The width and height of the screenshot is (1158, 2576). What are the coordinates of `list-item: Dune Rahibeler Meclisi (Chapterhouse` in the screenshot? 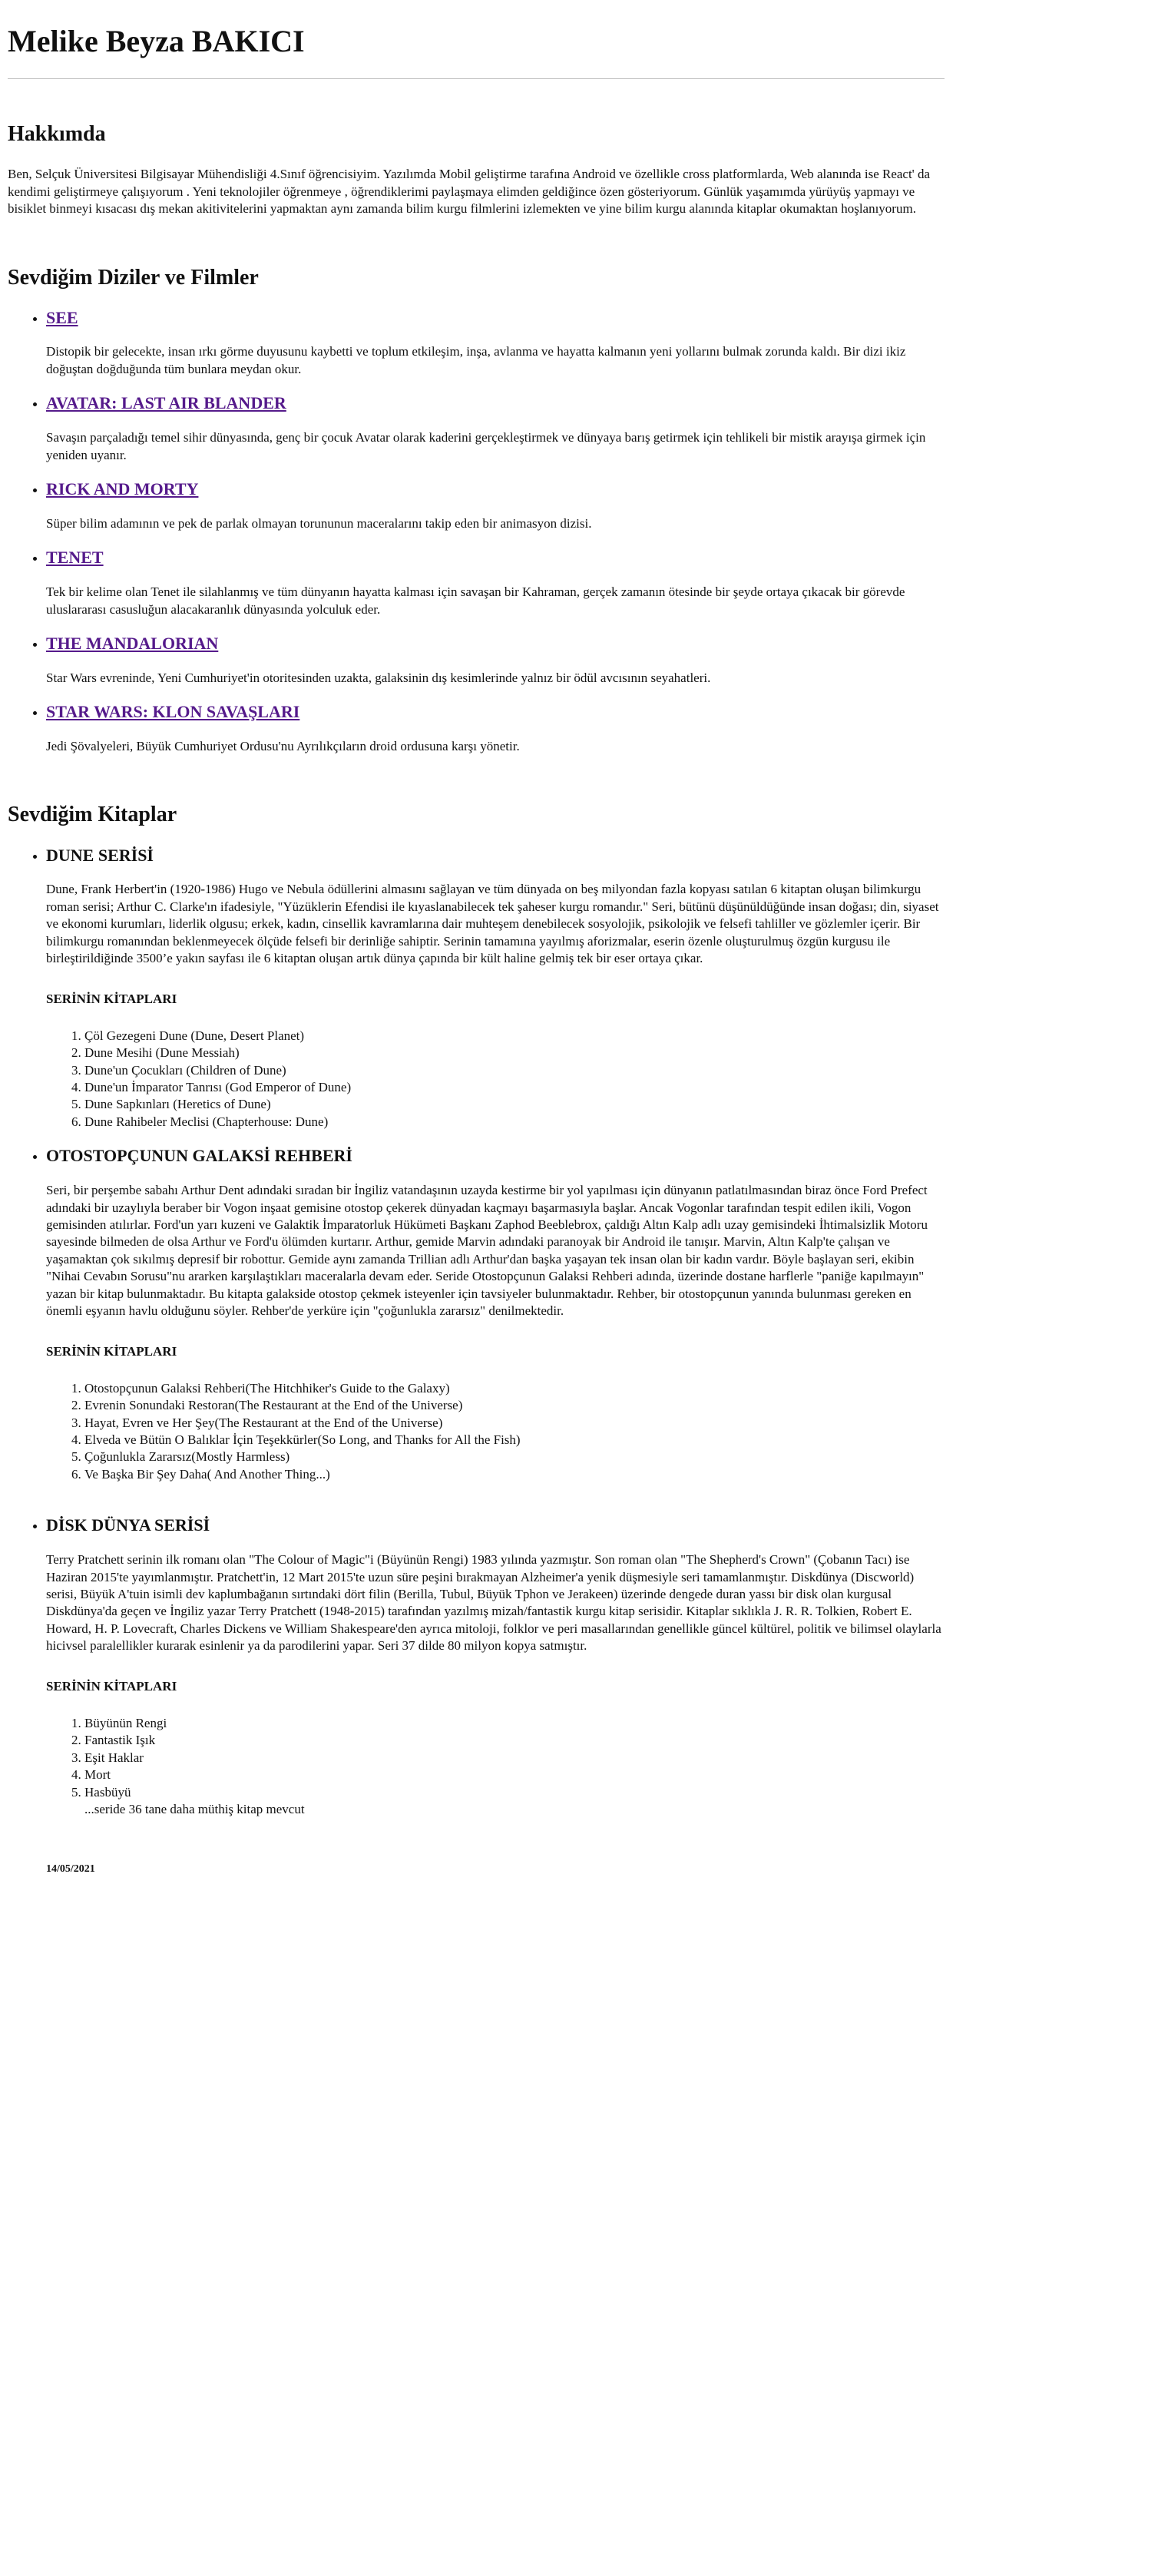 It's located at (514, 1122).